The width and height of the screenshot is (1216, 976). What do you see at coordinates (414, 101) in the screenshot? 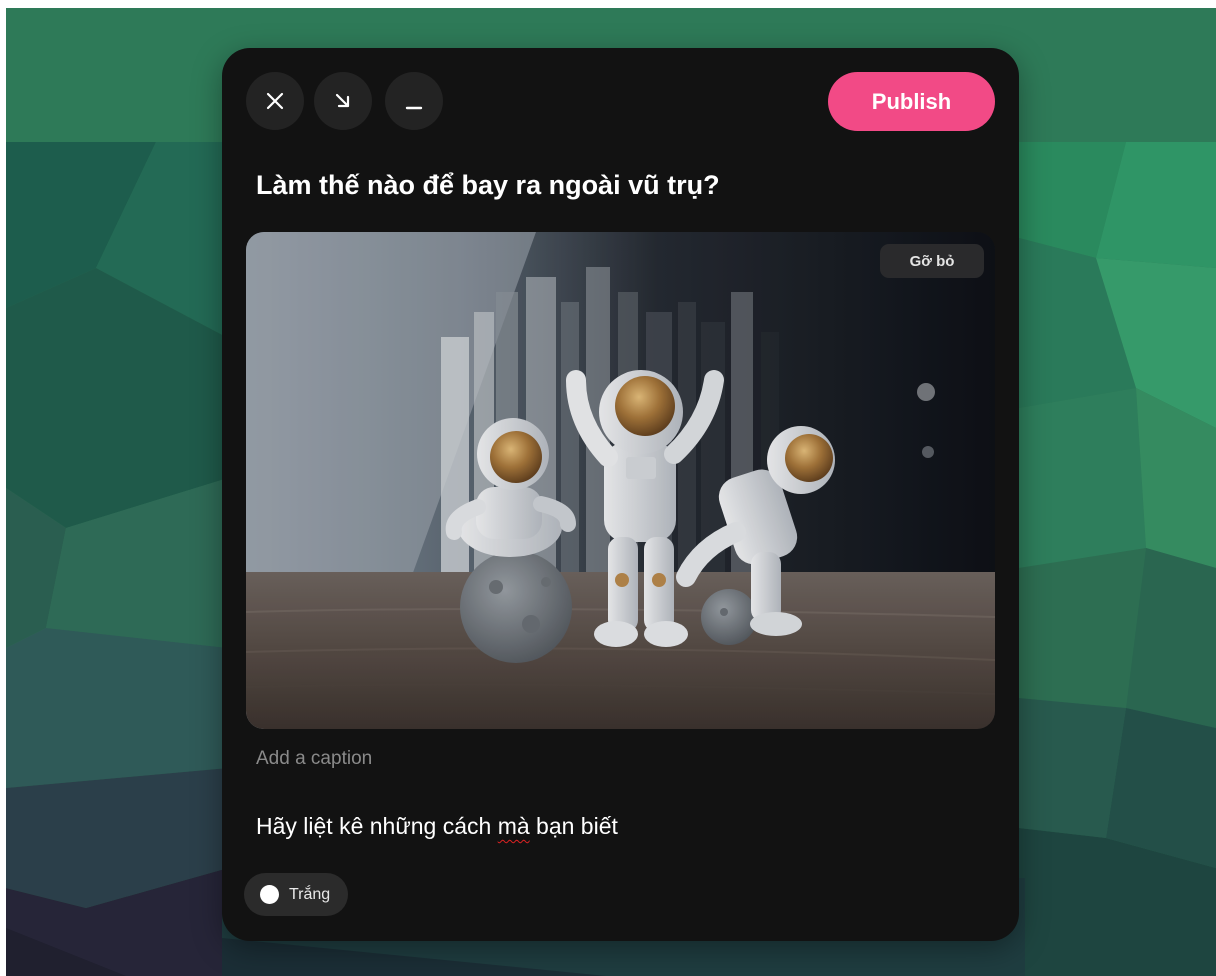
I see `minimize-button` at bounding box center [414, 101].